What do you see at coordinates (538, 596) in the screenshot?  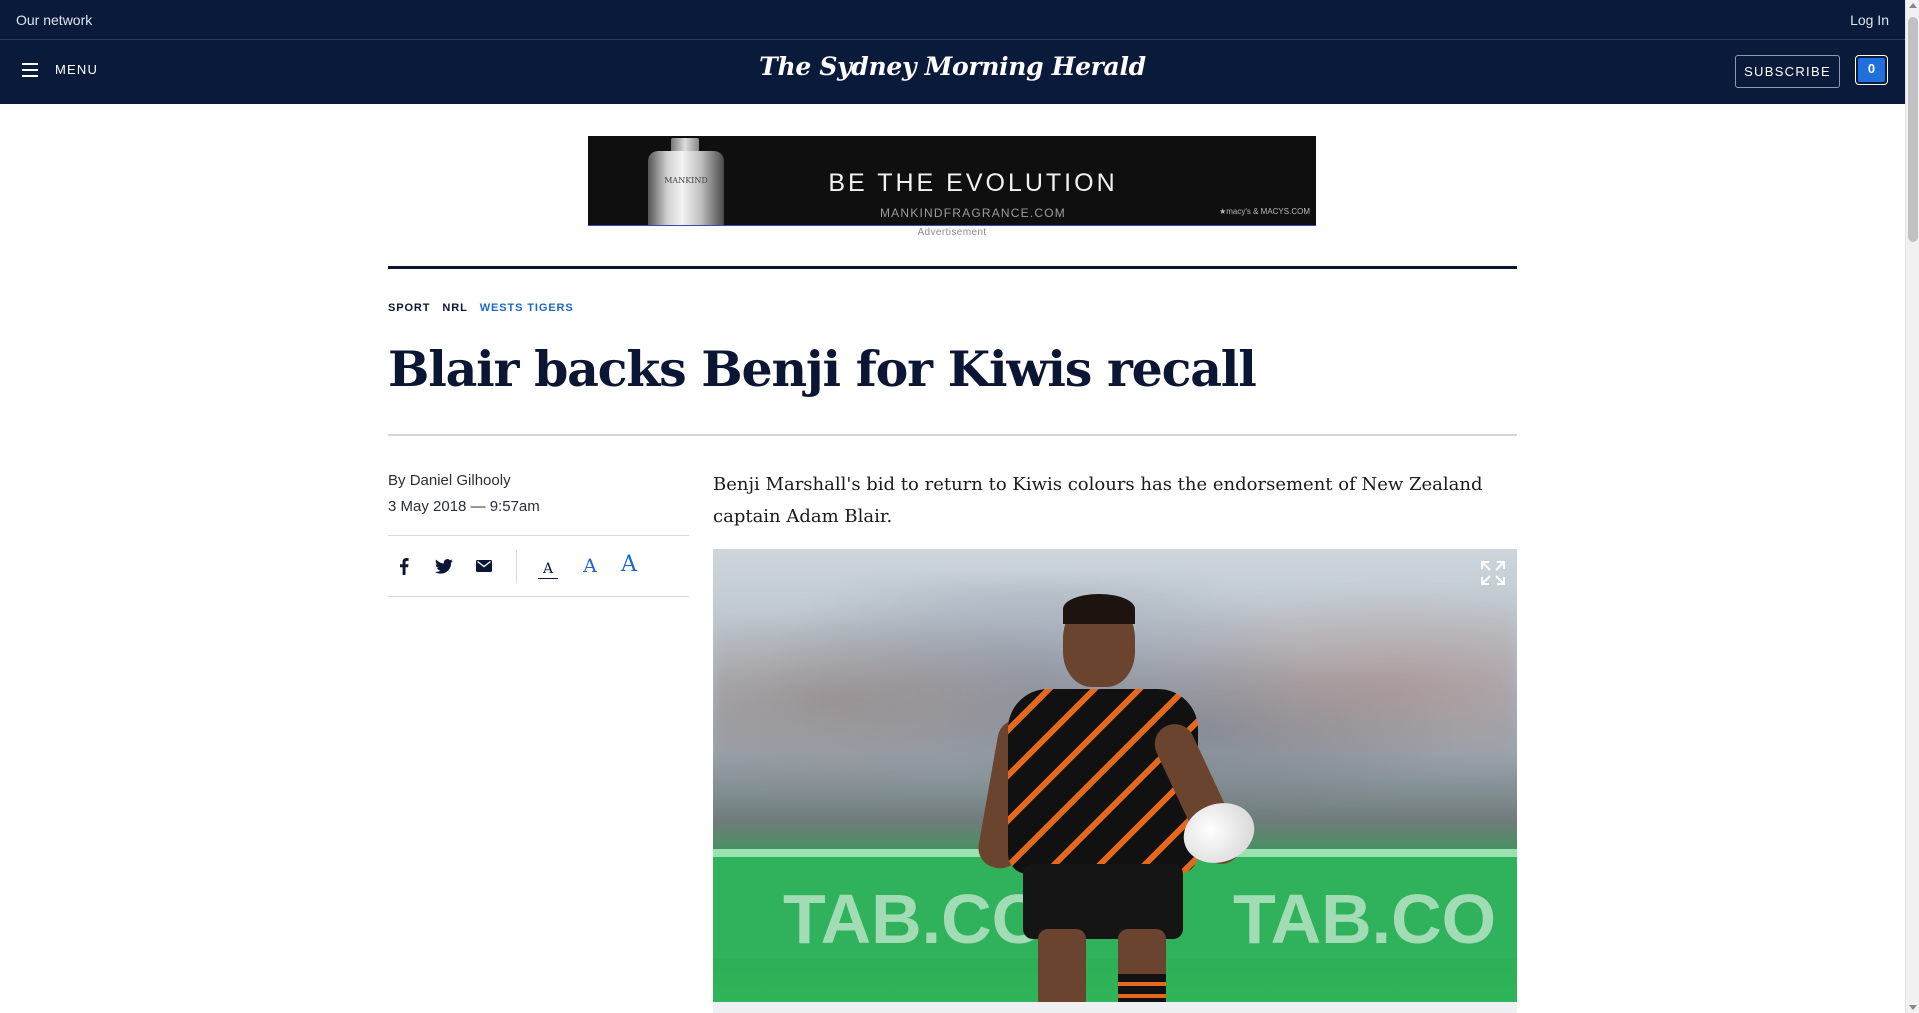 I see `share-bar-bottom-rule` at bounding box center [538, 596].